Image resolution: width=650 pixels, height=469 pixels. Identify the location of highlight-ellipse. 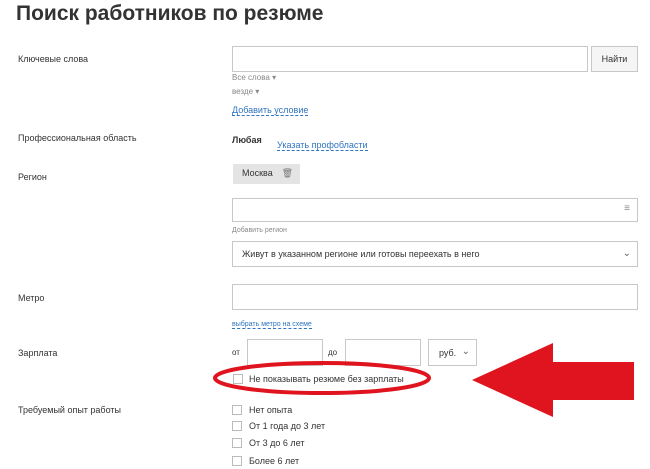
(322, 378).